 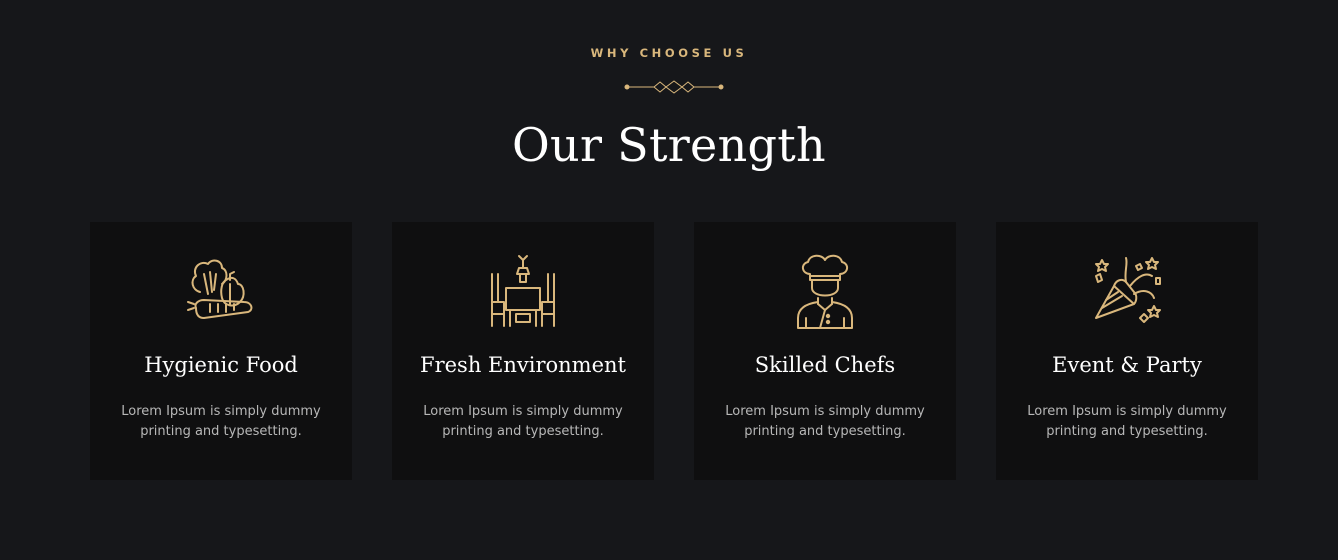 What do you see at coordinates (669, 53) in the screenshot?
I see `section-eyebrow: WHY CHOOSE US` at bounding box center [669, 53].